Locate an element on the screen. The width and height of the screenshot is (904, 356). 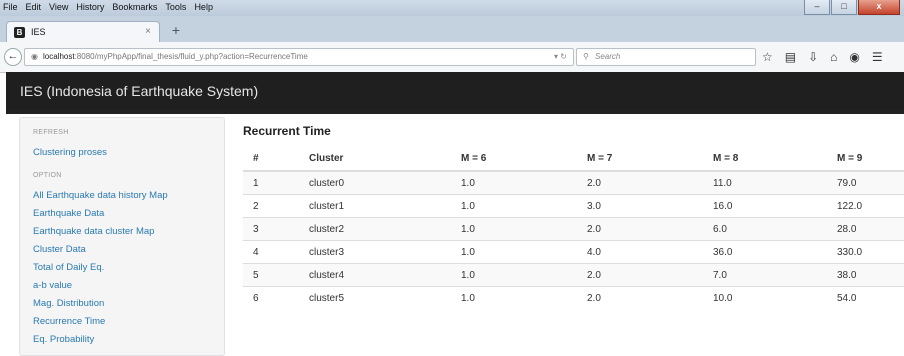
globe-icon: ◉ is located at coordinates (34, 56).